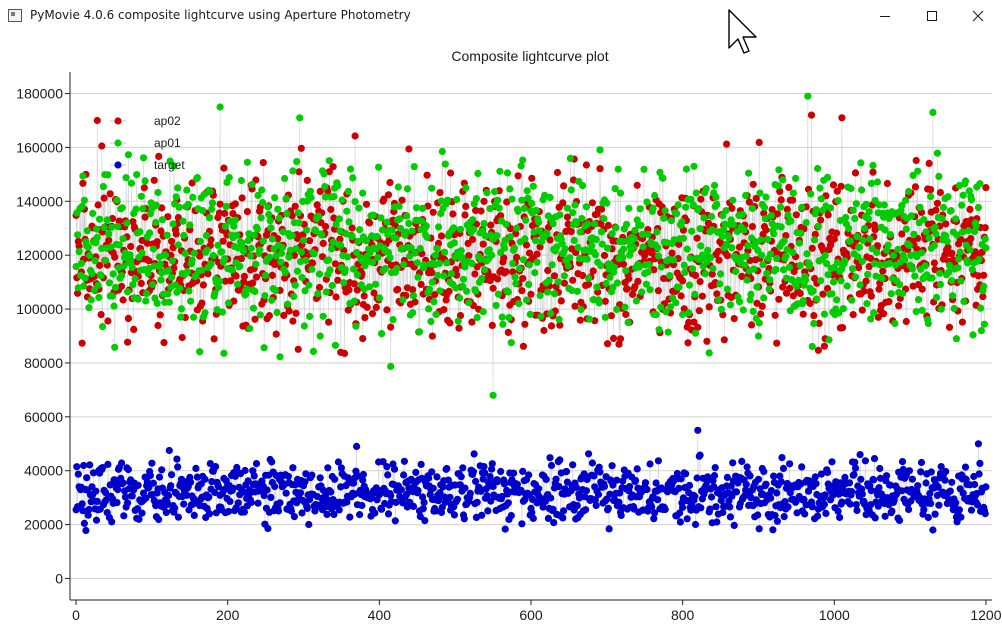 The width and height of the screenshot is (1002, 632). What do you see at coordinates (118, 143) in the screenshot?
I see `legend-marker-ap01` at bounding box center [118, 143].